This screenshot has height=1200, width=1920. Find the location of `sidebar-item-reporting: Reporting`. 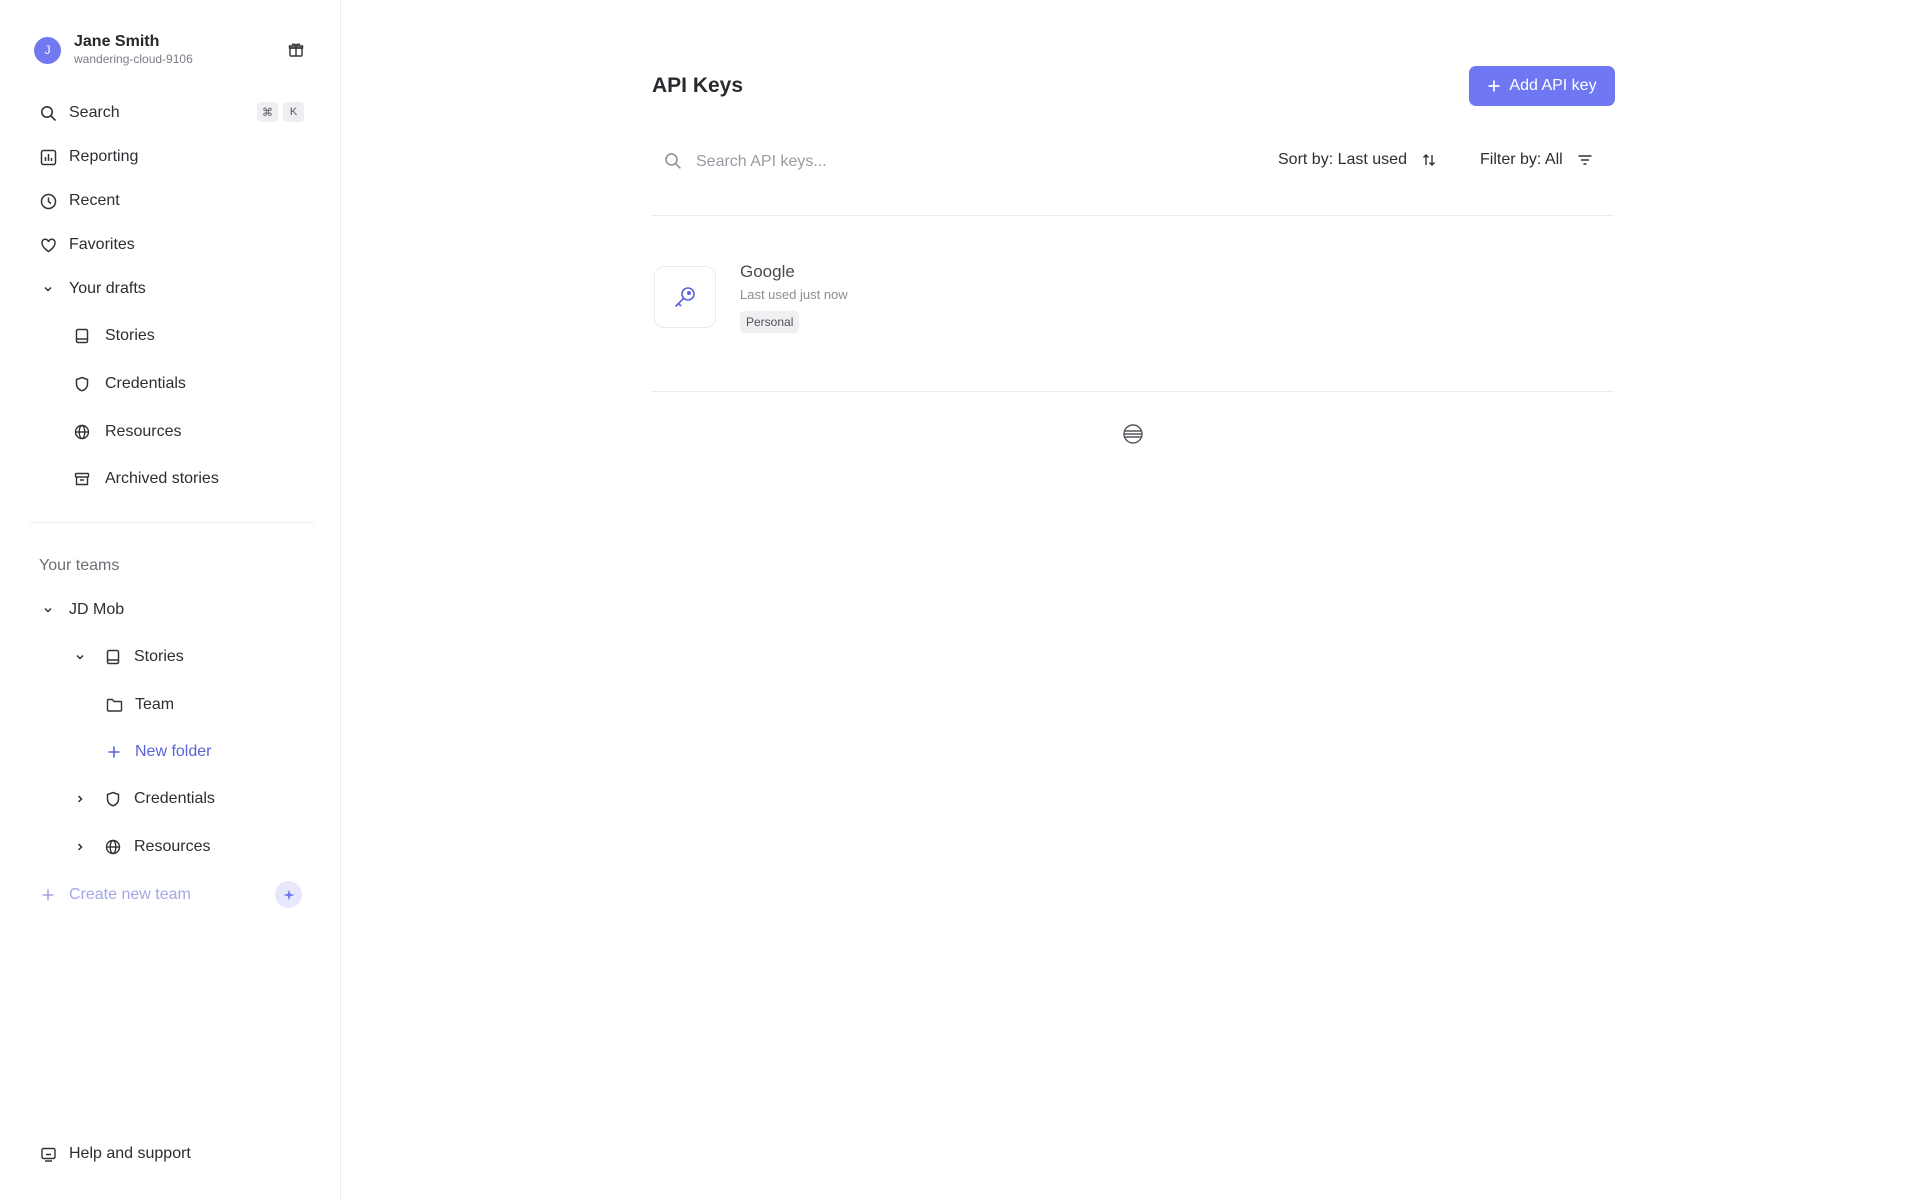

sidebar-item-reporting: Reporting is located at coordinates (88, 157).